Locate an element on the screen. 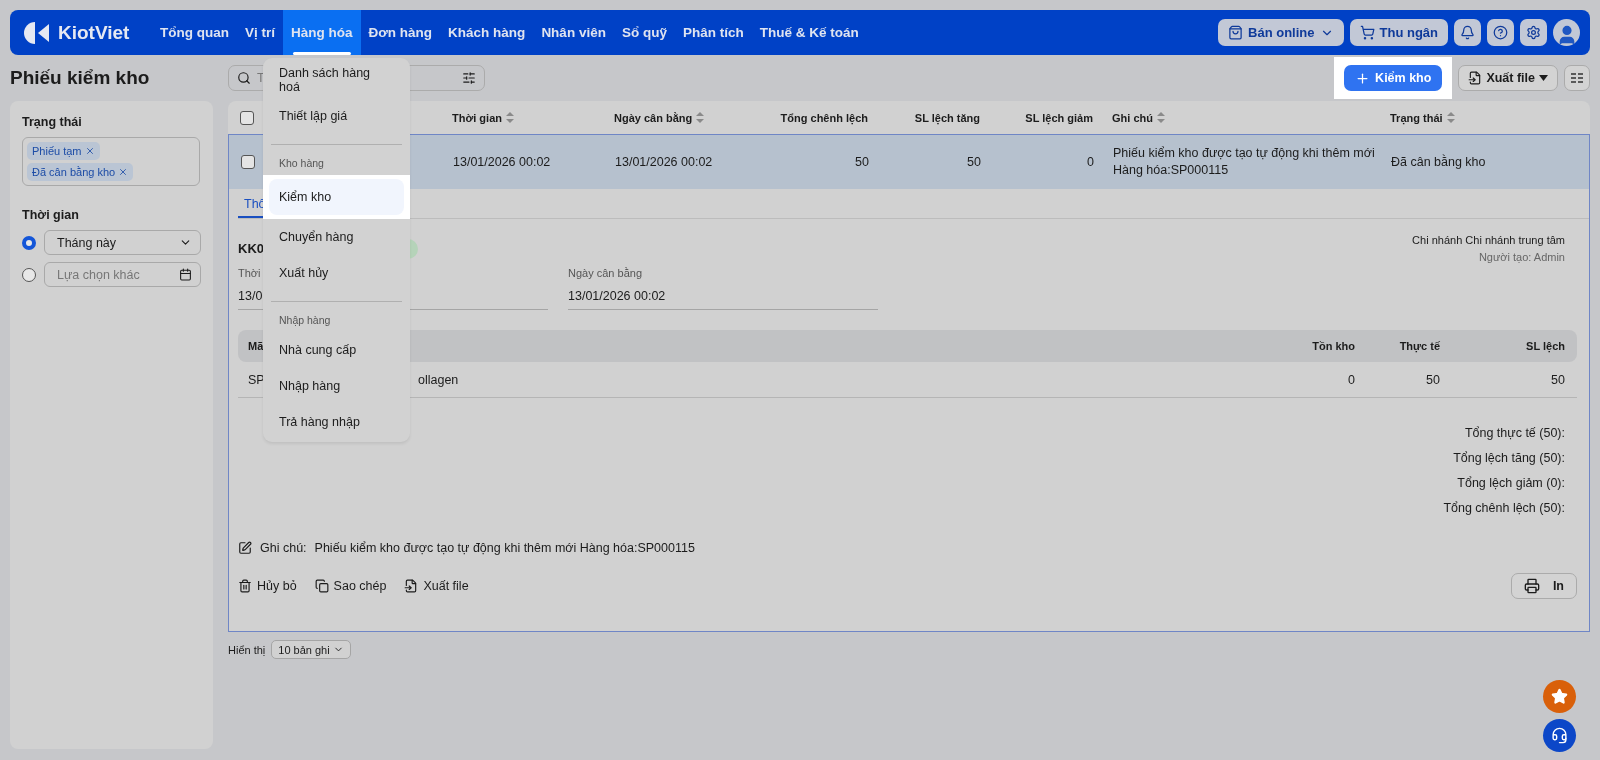  table-cell: ollagen is located at coordinates (438, 379).